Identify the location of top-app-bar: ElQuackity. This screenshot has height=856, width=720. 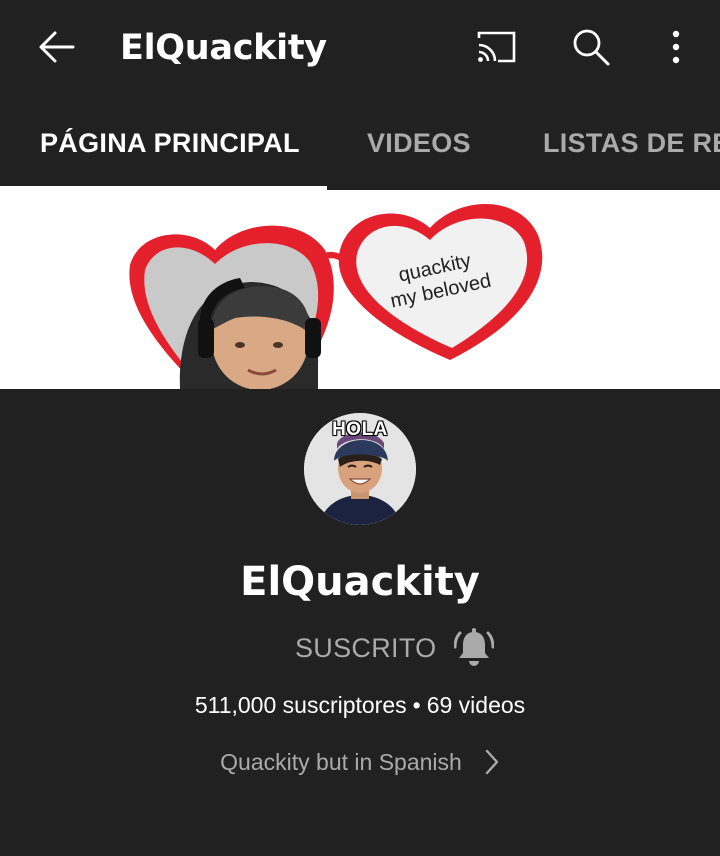
(360, 48).